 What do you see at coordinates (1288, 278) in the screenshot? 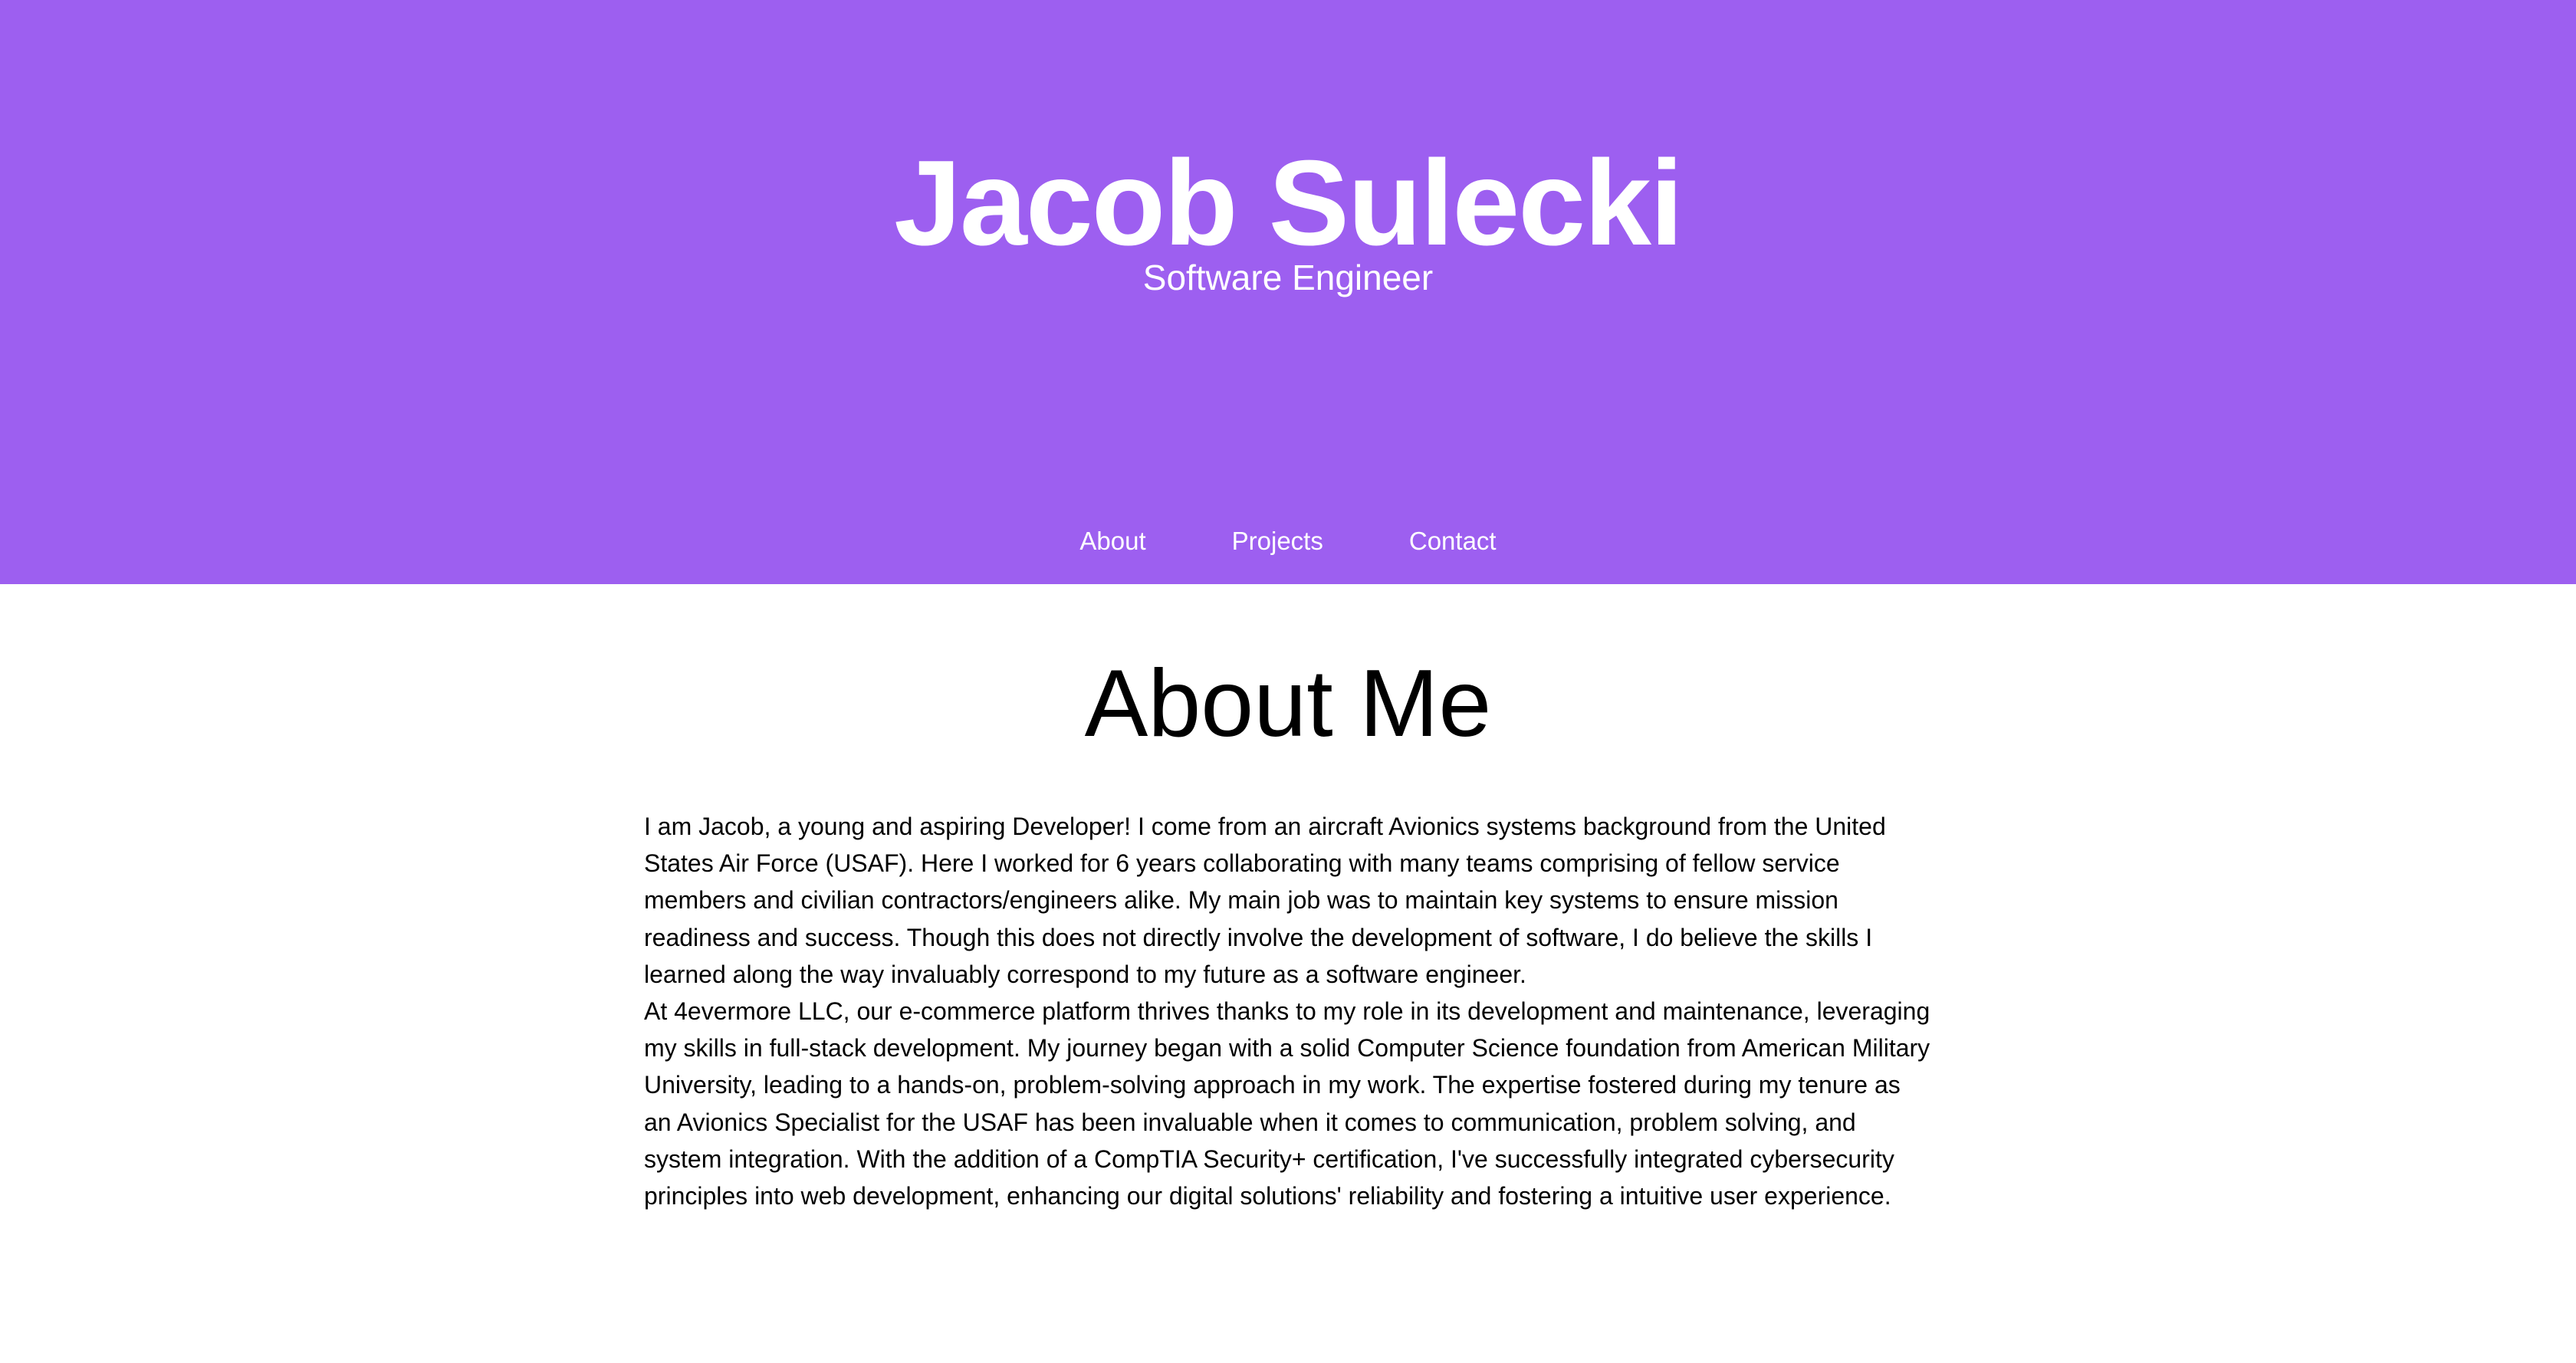
I see `job-title: Software Engineer` at bounding box center [1288, 278].